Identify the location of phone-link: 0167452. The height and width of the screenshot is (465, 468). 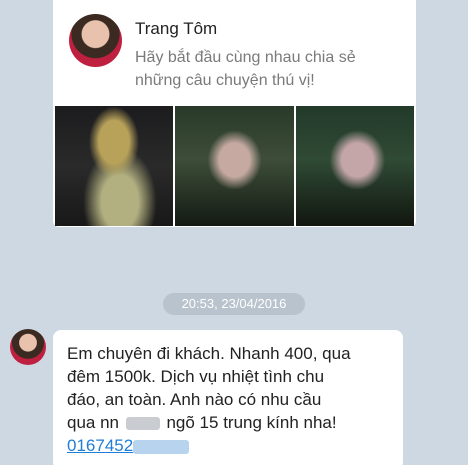
(128, 445).